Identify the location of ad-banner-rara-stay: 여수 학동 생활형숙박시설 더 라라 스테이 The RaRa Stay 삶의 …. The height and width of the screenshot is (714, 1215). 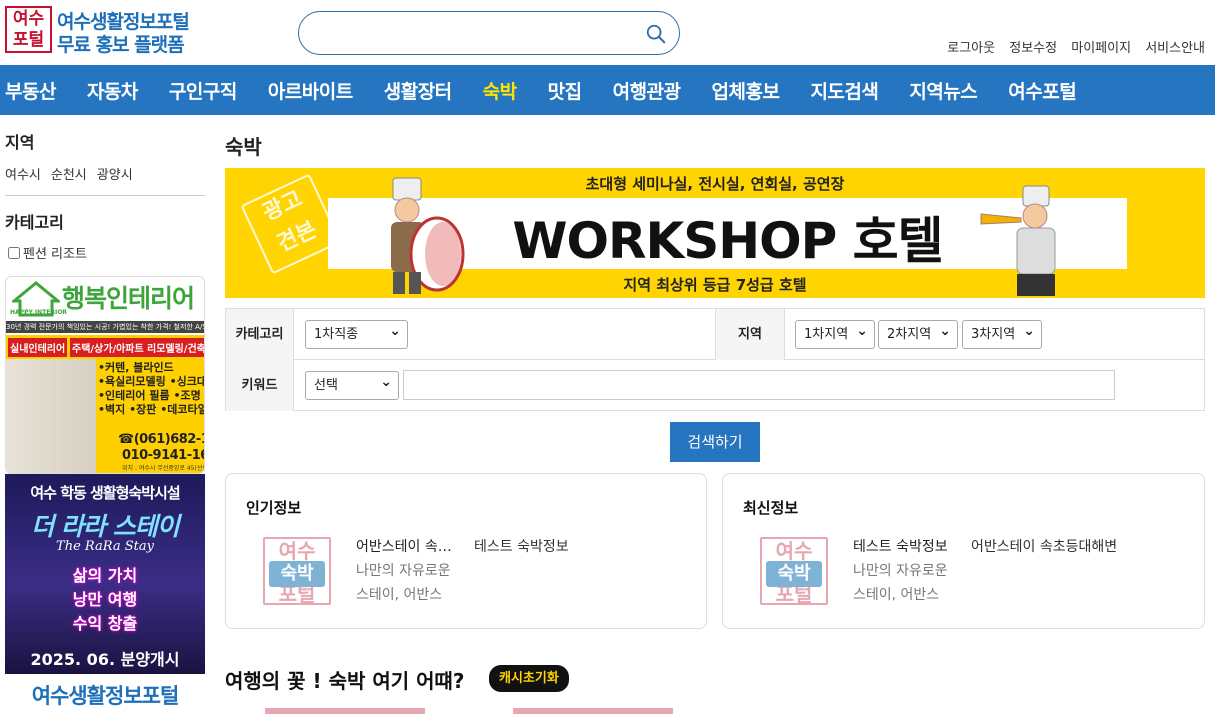
(105, 574).